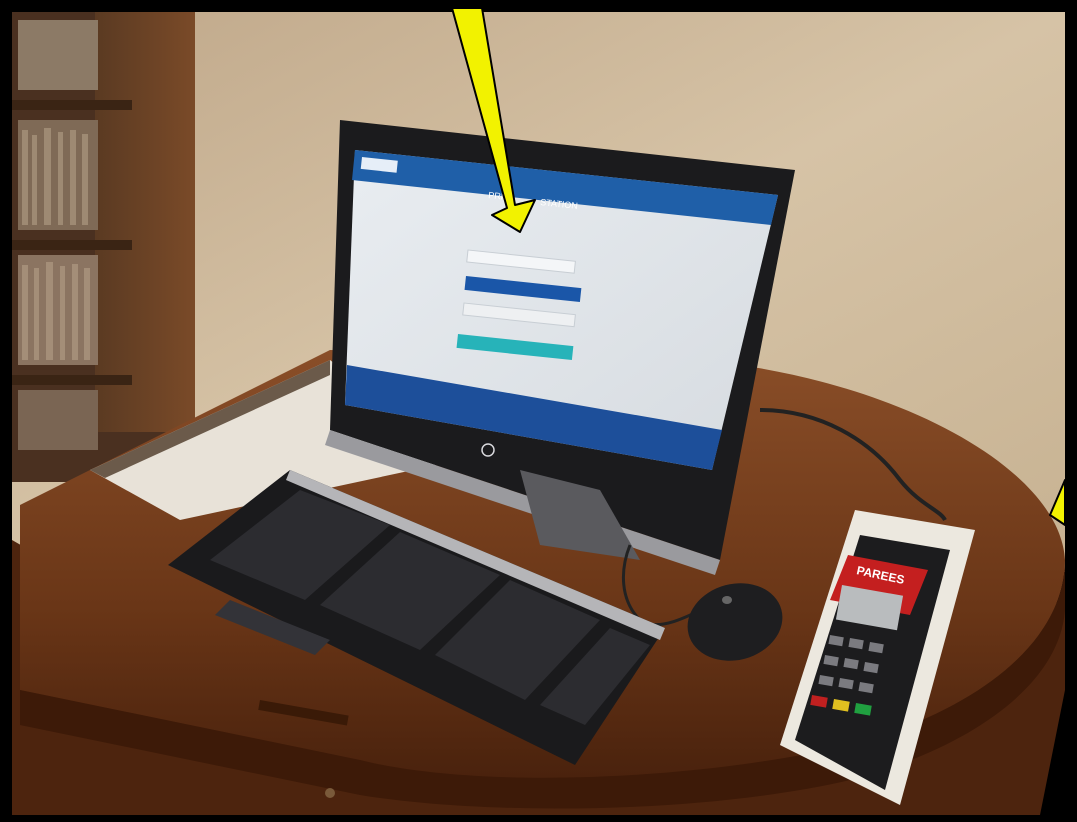 The image size is (1077, 822). What do you see at coordinates (496, 196) in the screenshot?
I see `screen-title-left: PRI` at bounding box center [496, 196].